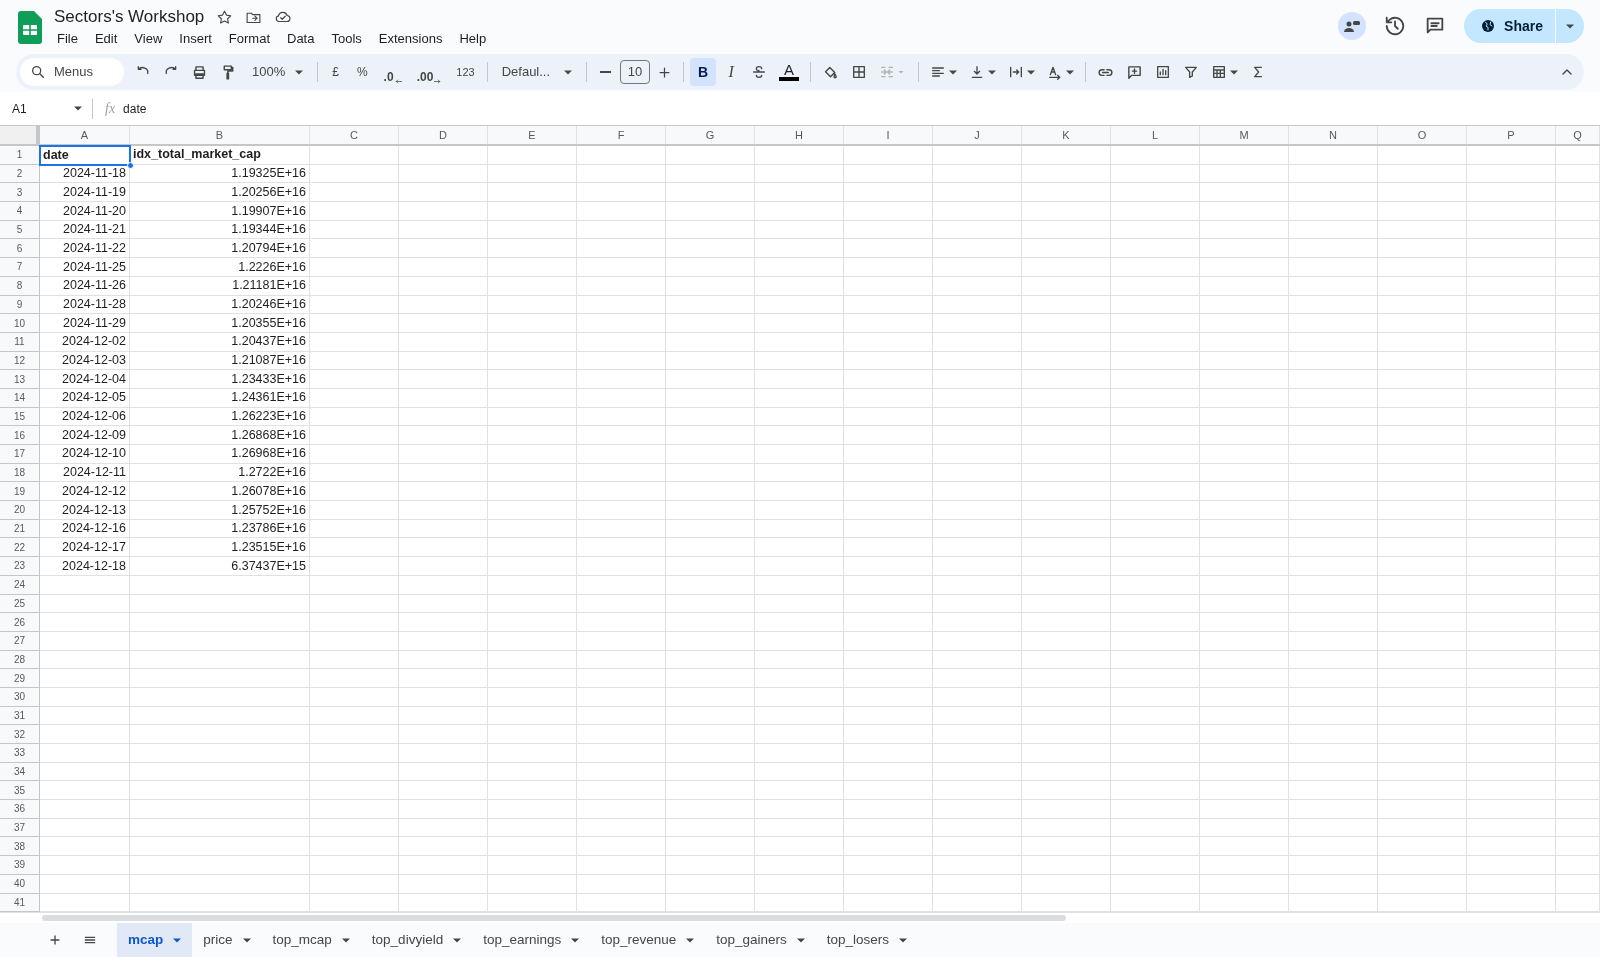  What do you see at coordinates (155, 940) in the screenshot?
I see `sheet-tab: mcap` at bounding box center [155, 940].